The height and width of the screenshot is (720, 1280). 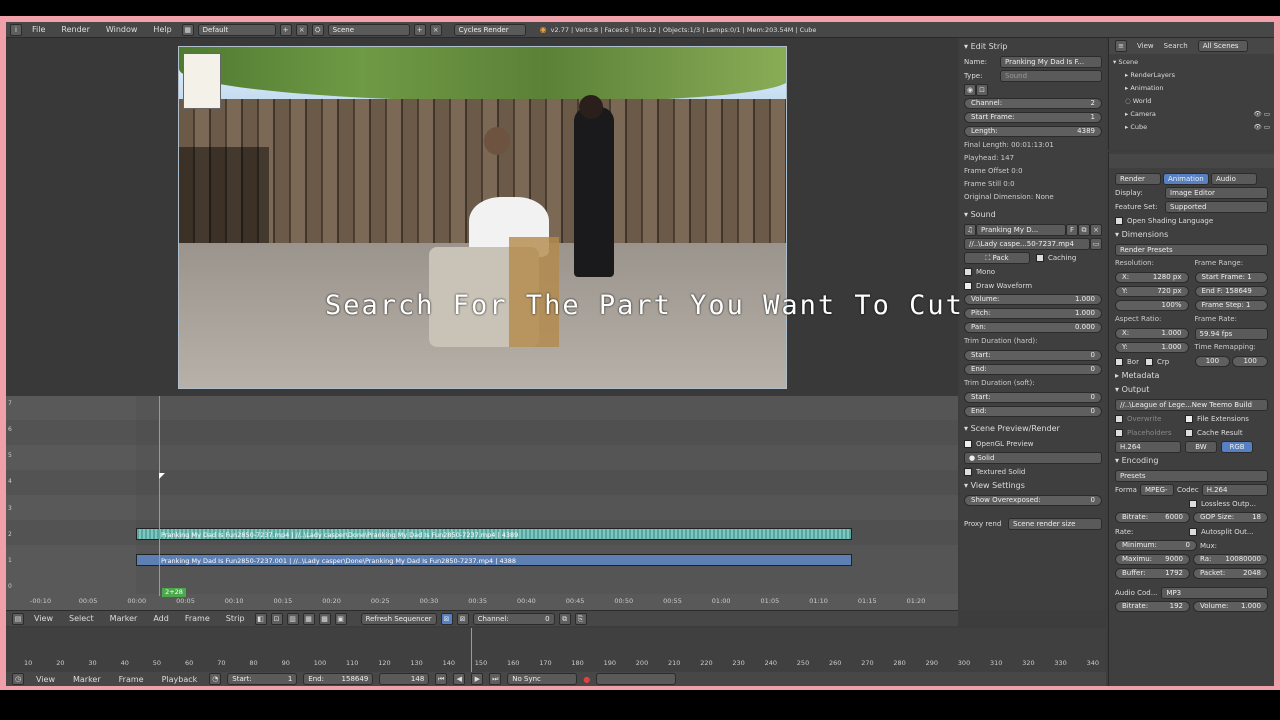 I want to click on trim-soft-end: End: 0, so click(x=1033, y=411).